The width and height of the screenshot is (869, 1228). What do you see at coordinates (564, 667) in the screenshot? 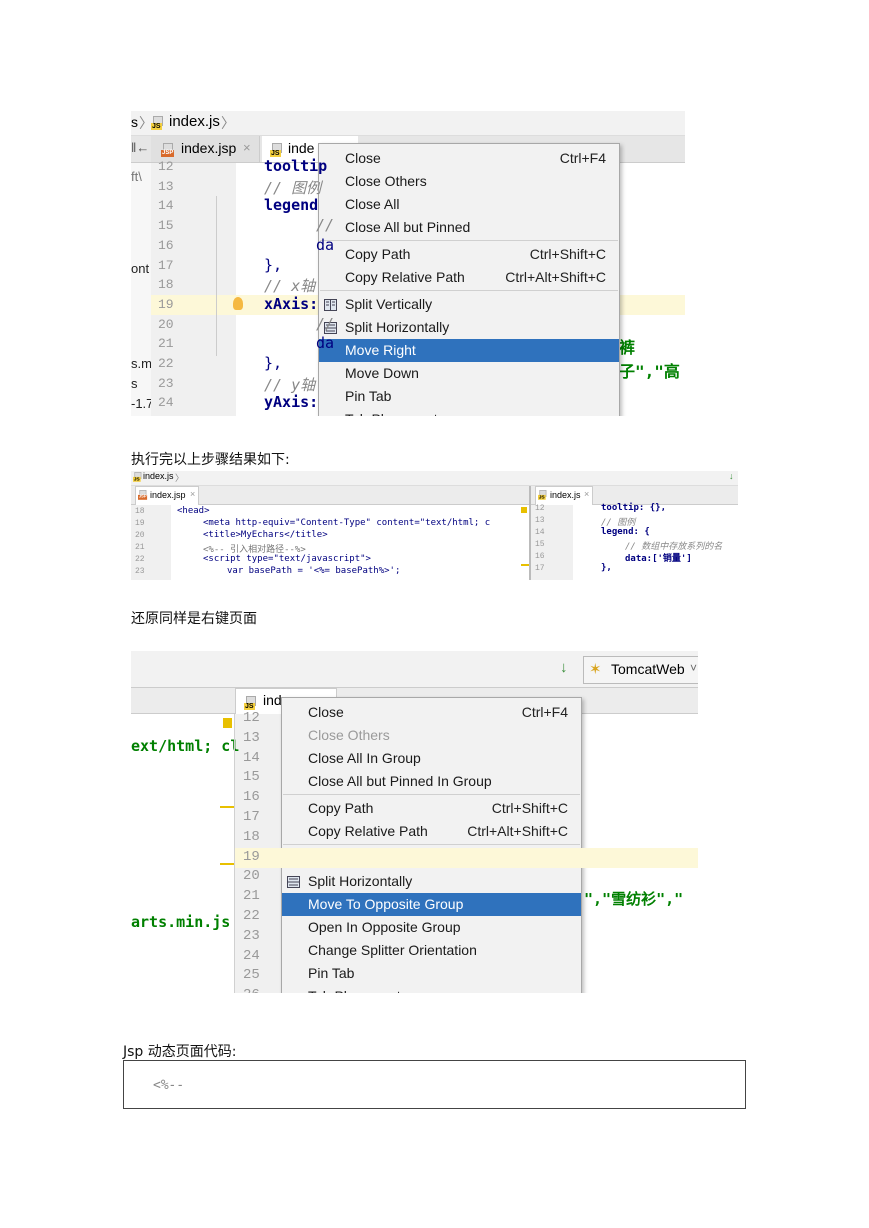
I see `sort-icon: ↓` at bounding box center [564, 667].